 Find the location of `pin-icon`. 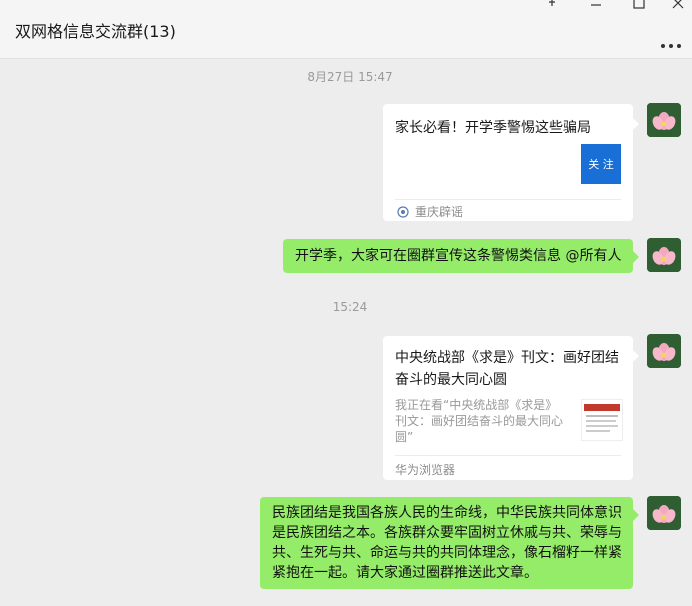

pin-icon is located at coordinates (552, 6).